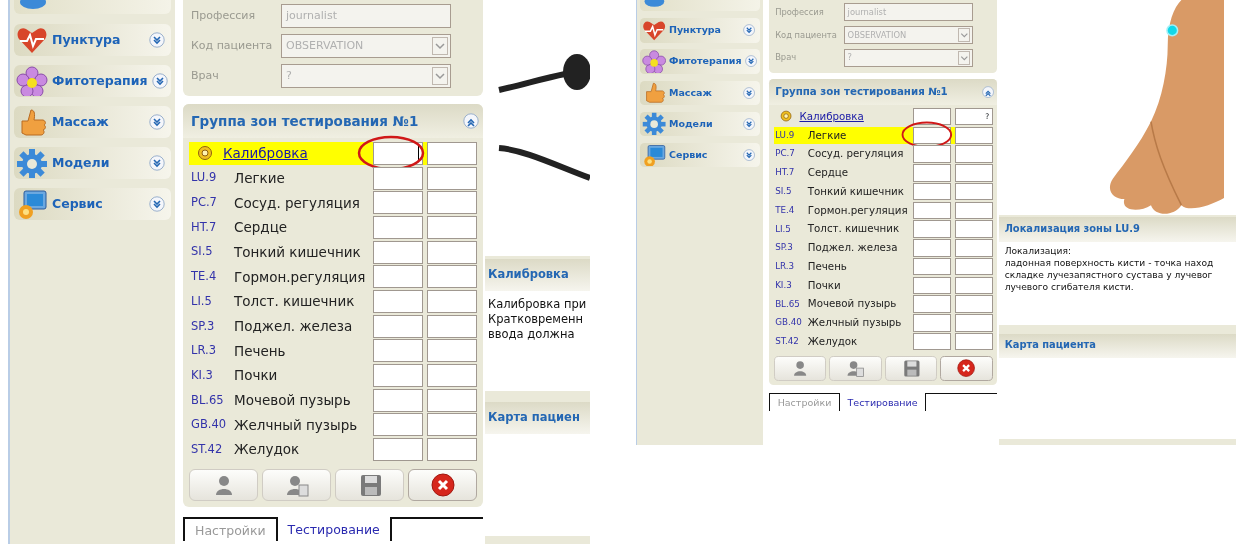 The height and width of the screenshot is (544, 1236). What do you see at coordinates (973, 116) in the screenshot?
I see `value-field: ?` at bounding box center [973, 116].